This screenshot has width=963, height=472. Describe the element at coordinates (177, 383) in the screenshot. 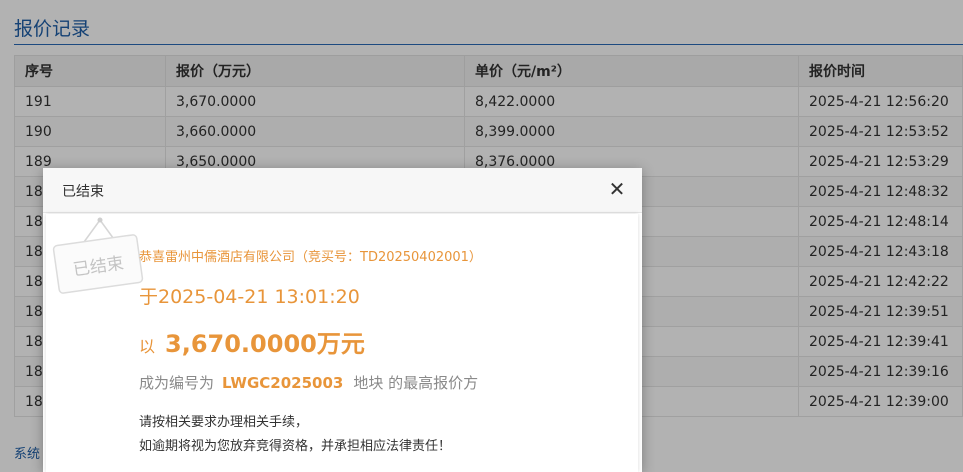

I see `lot-prefix: 成为编号为` at that location.